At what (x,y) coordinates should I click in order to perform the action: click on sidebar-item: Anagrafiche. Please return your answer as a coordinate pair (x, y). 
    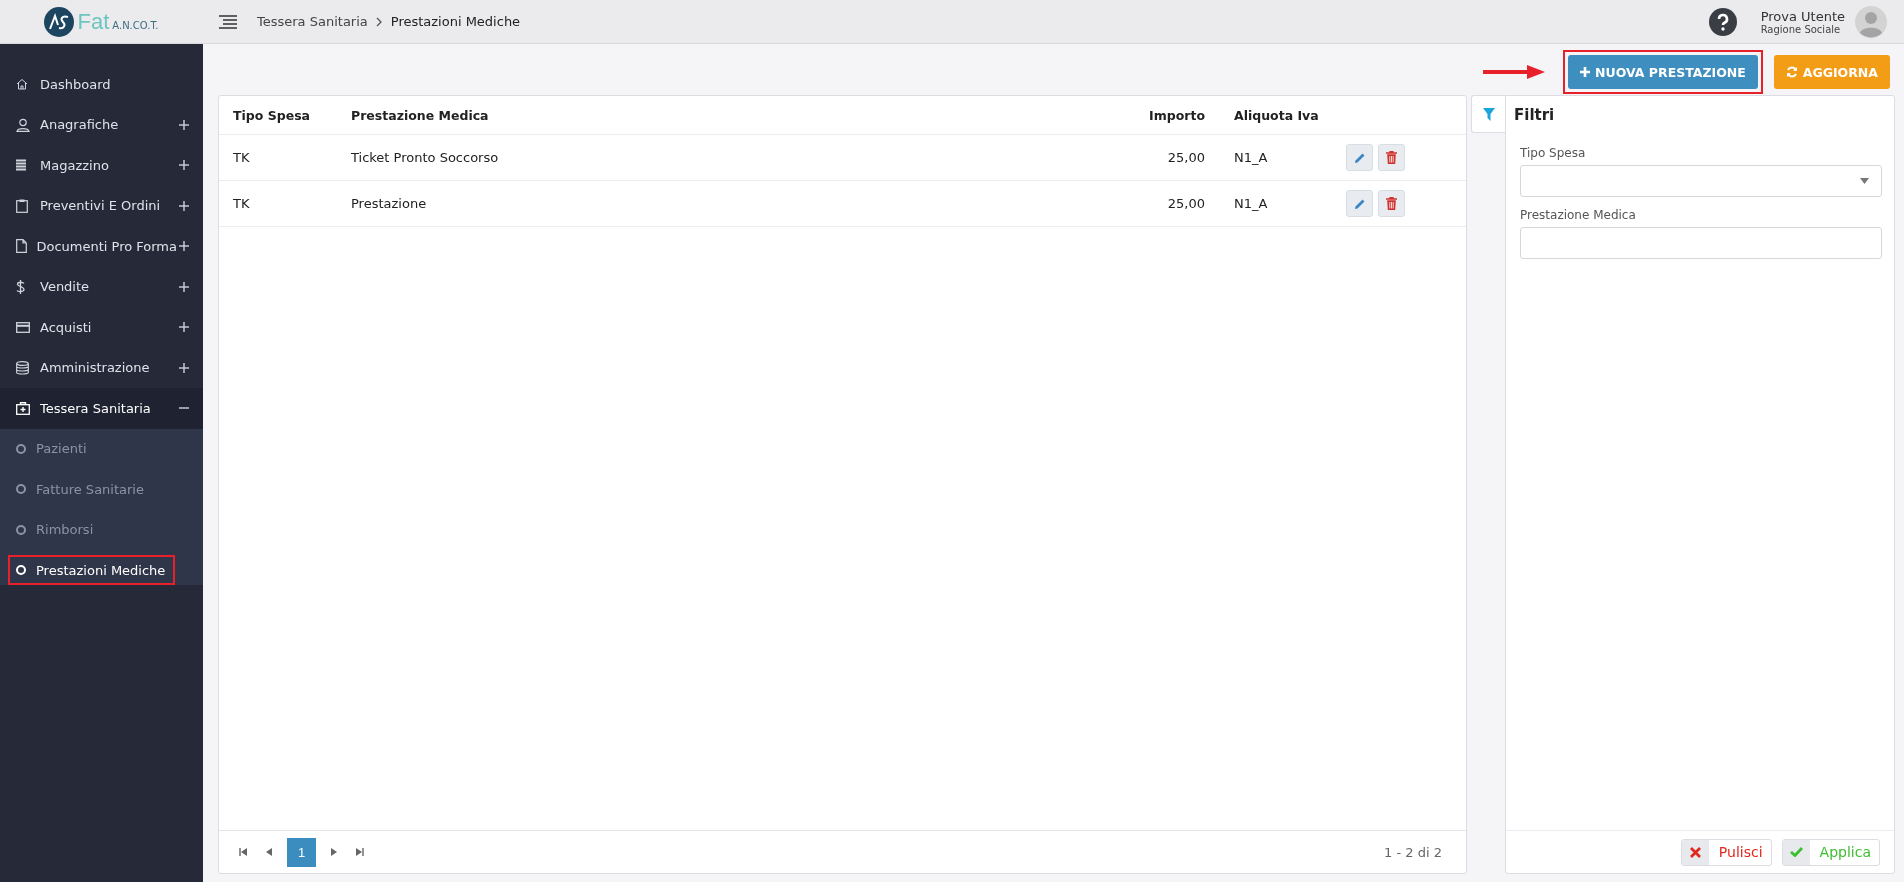
    Looking at the image, I should click on (101, 124).